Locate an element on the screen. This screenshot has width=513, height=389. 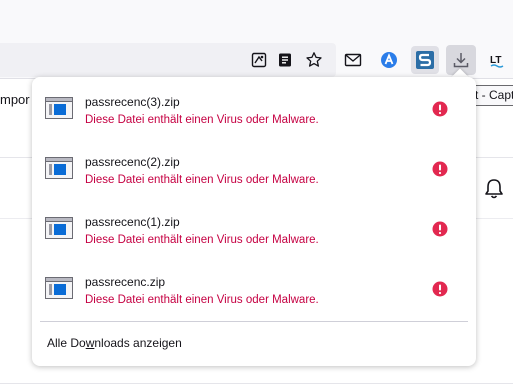
reader-view-icon is located at coordinates (285, 60).